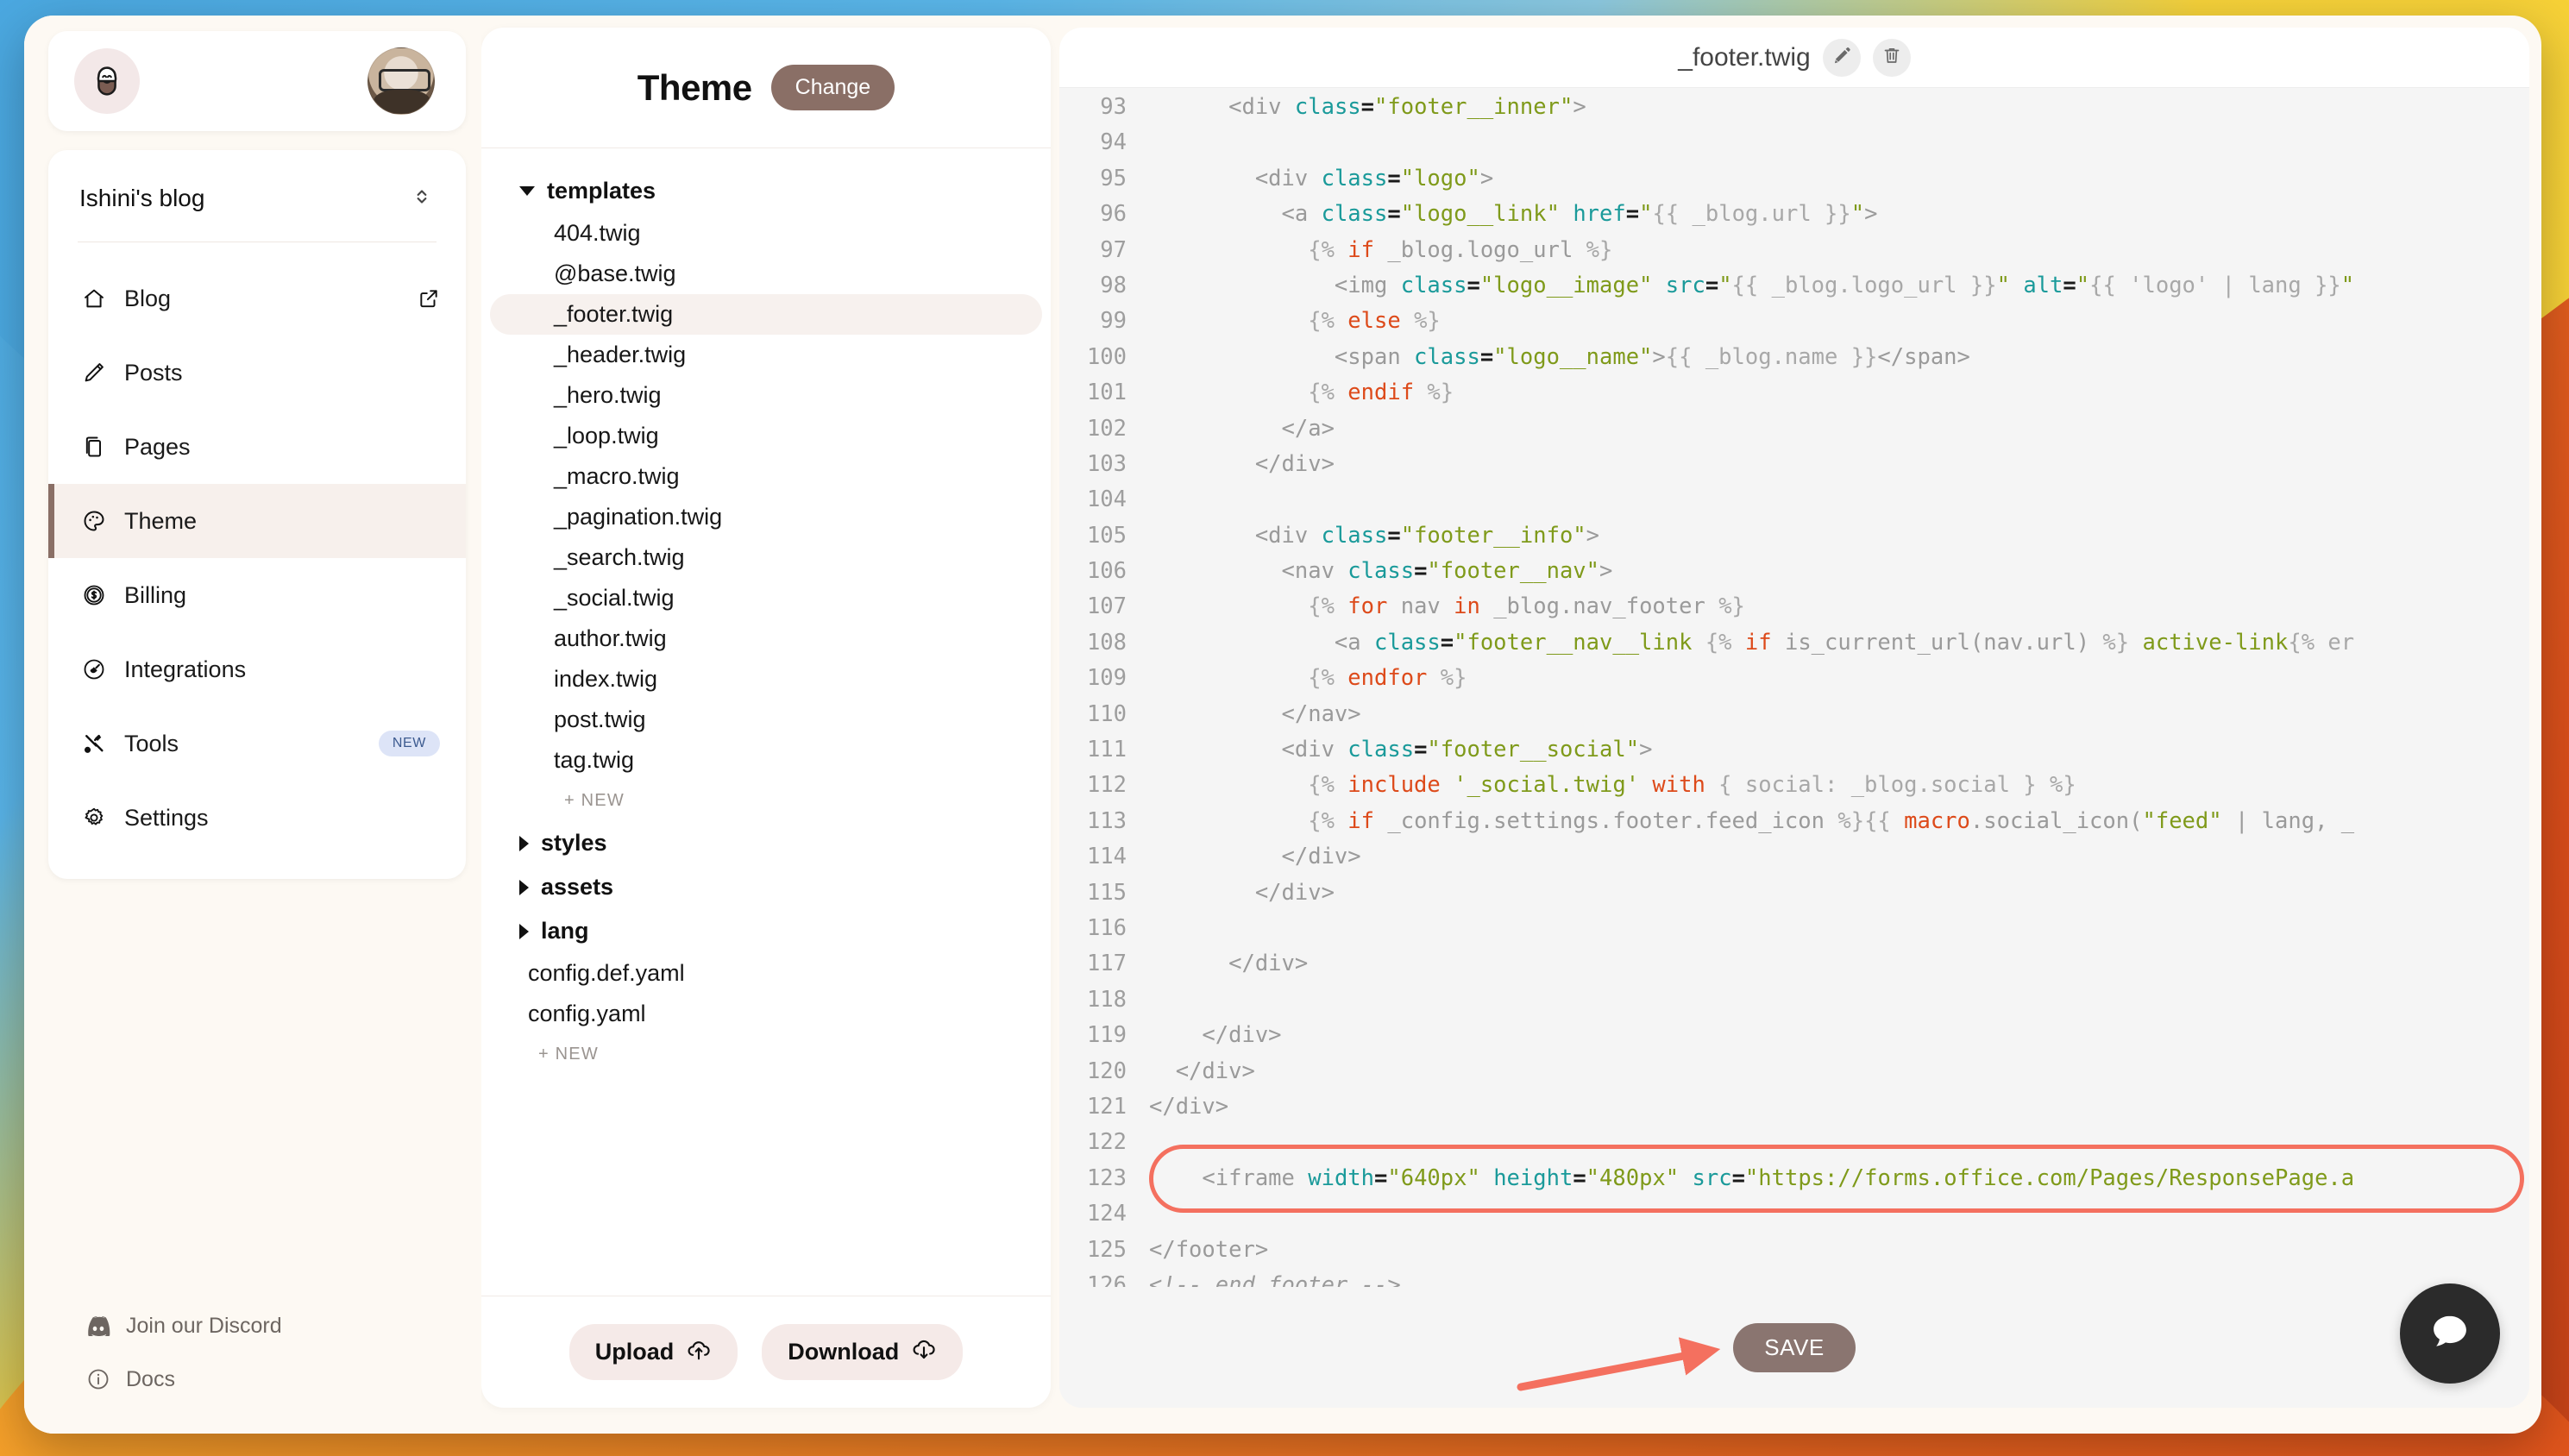 This screenshot has width=2569, height=1456. What do you see at coordinates (1113, 215) in the screenshot?
I see `line-number: 96` at bounding box center [1113, 215].